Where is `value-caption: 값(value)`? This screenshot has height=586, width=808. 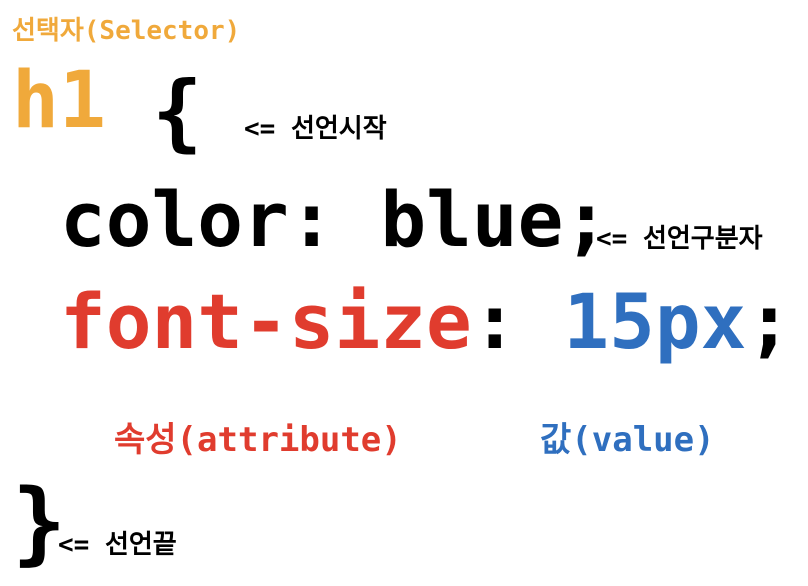
value-caption: 값(value) is located at coordinates (627, 440).